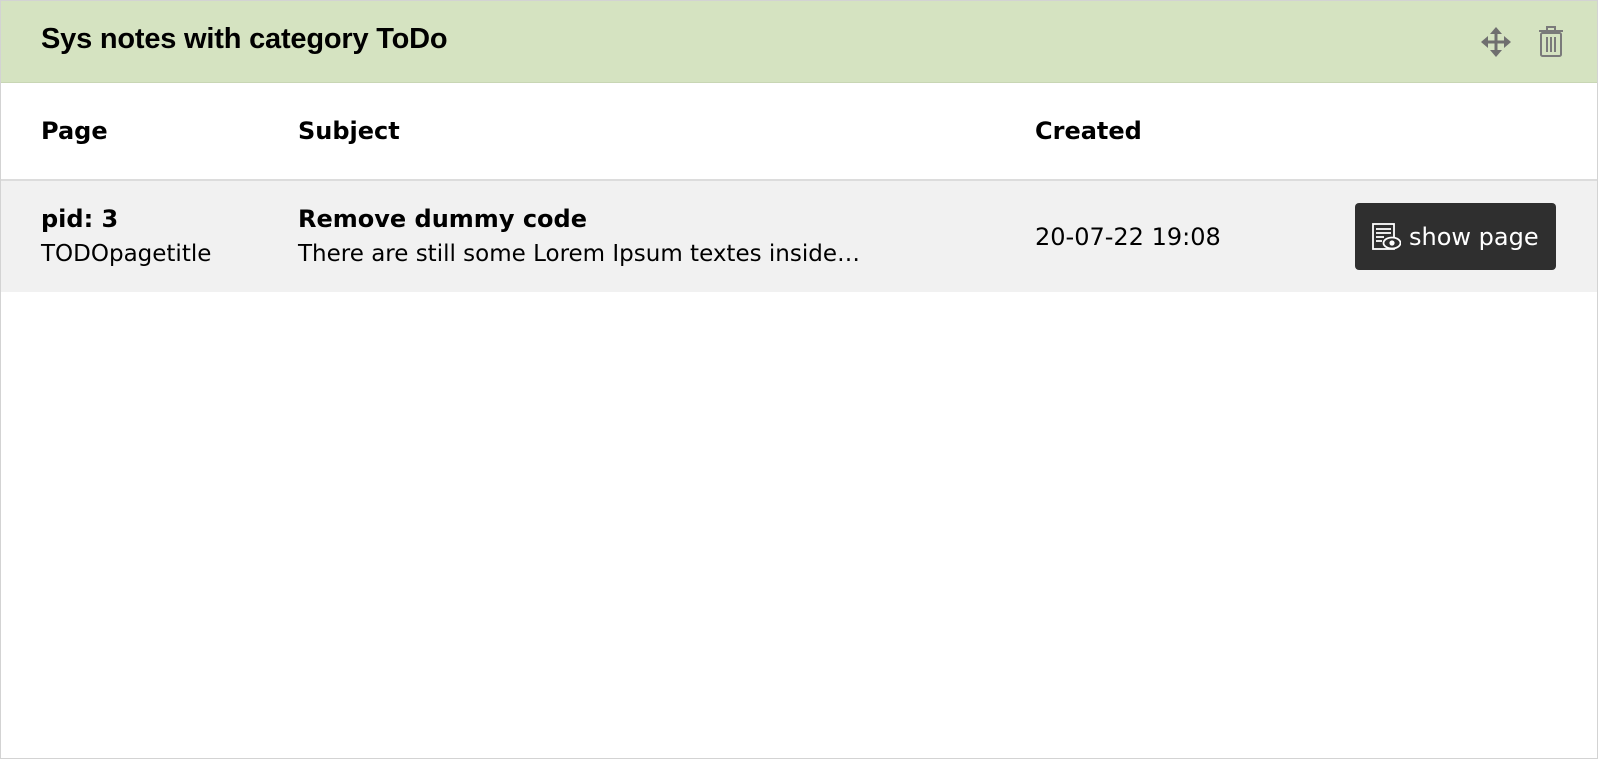 The height and width of the screenshot is (762, 1602). I want to click on page-preview-icon, so click(1386, 237).